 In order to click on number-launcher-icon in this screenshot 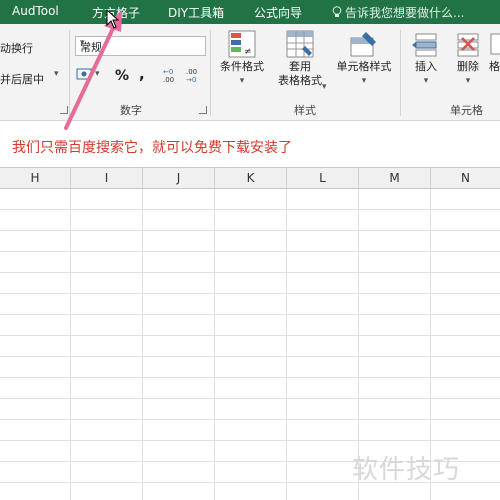, I will do `click(203, 110)`.